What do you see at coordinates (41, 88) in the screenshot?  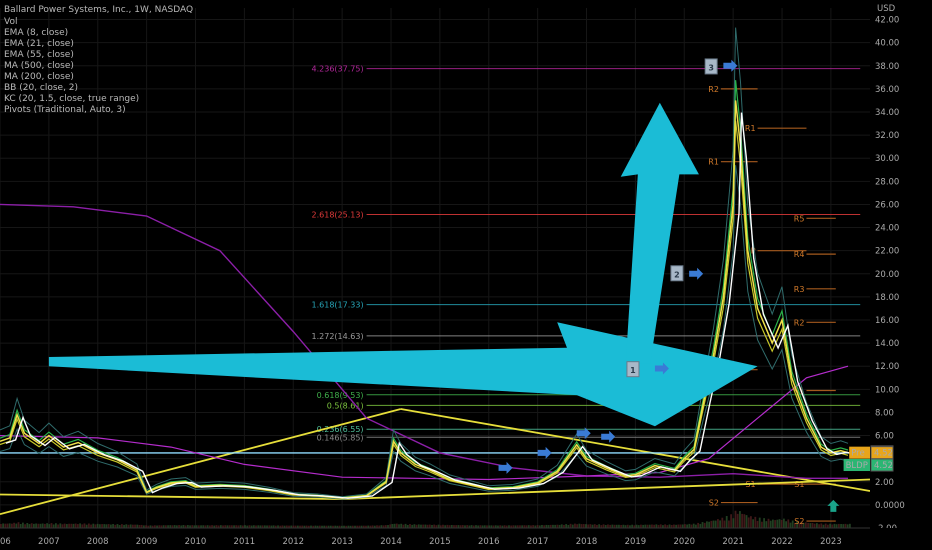 I see `indicator-legend-item: BB (20, close, 2)` at bounding box center [41, 88].